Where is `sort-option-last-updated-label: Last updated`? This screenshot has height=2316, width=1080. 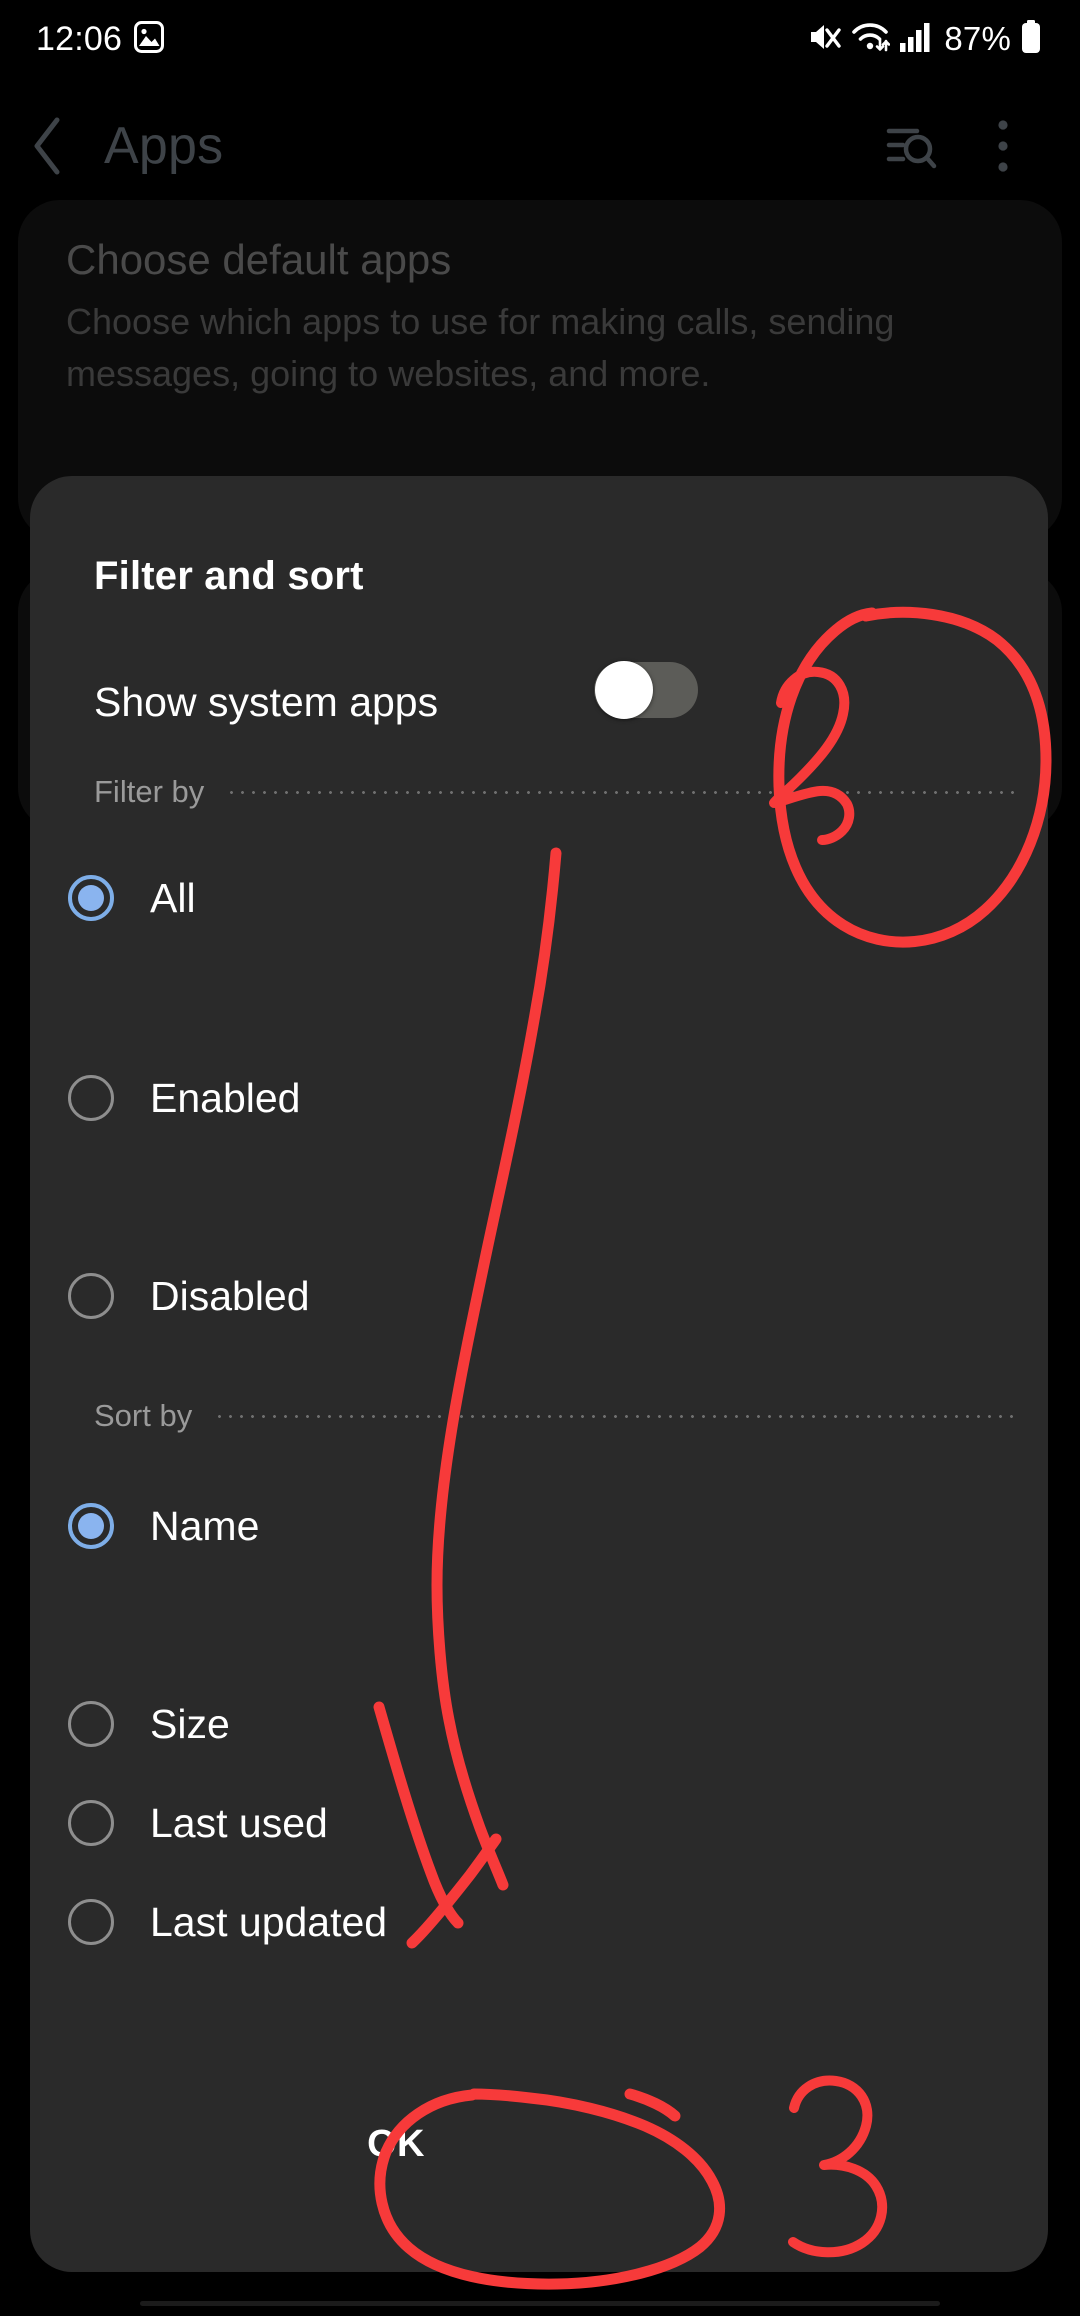
sort-option-last-updated-label: Last updated is located at coordinates (269, 1921).